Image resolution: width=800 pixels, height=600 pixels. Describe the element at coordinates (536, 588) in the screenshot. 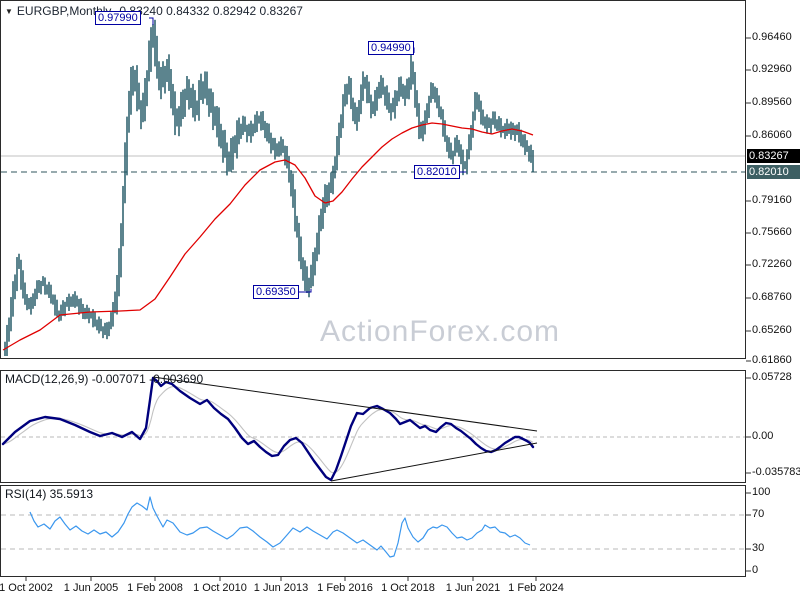

I see `x-axis-date-label: 1 Feb 2024` at that location.